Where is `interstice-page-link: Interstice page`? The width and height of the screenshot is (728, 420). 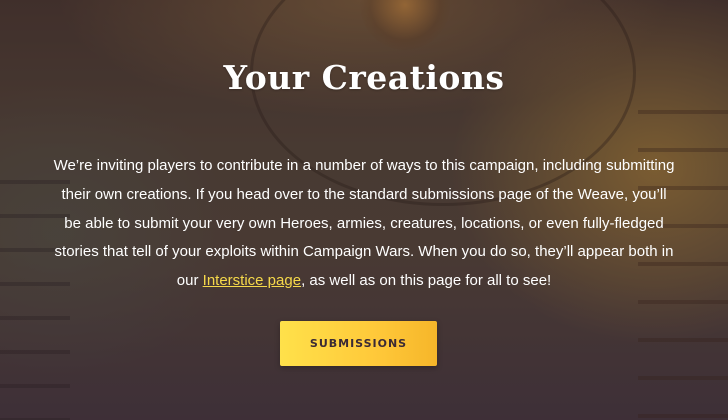
interstice-page-link: Interstice page is located at coordinates (252, 280).